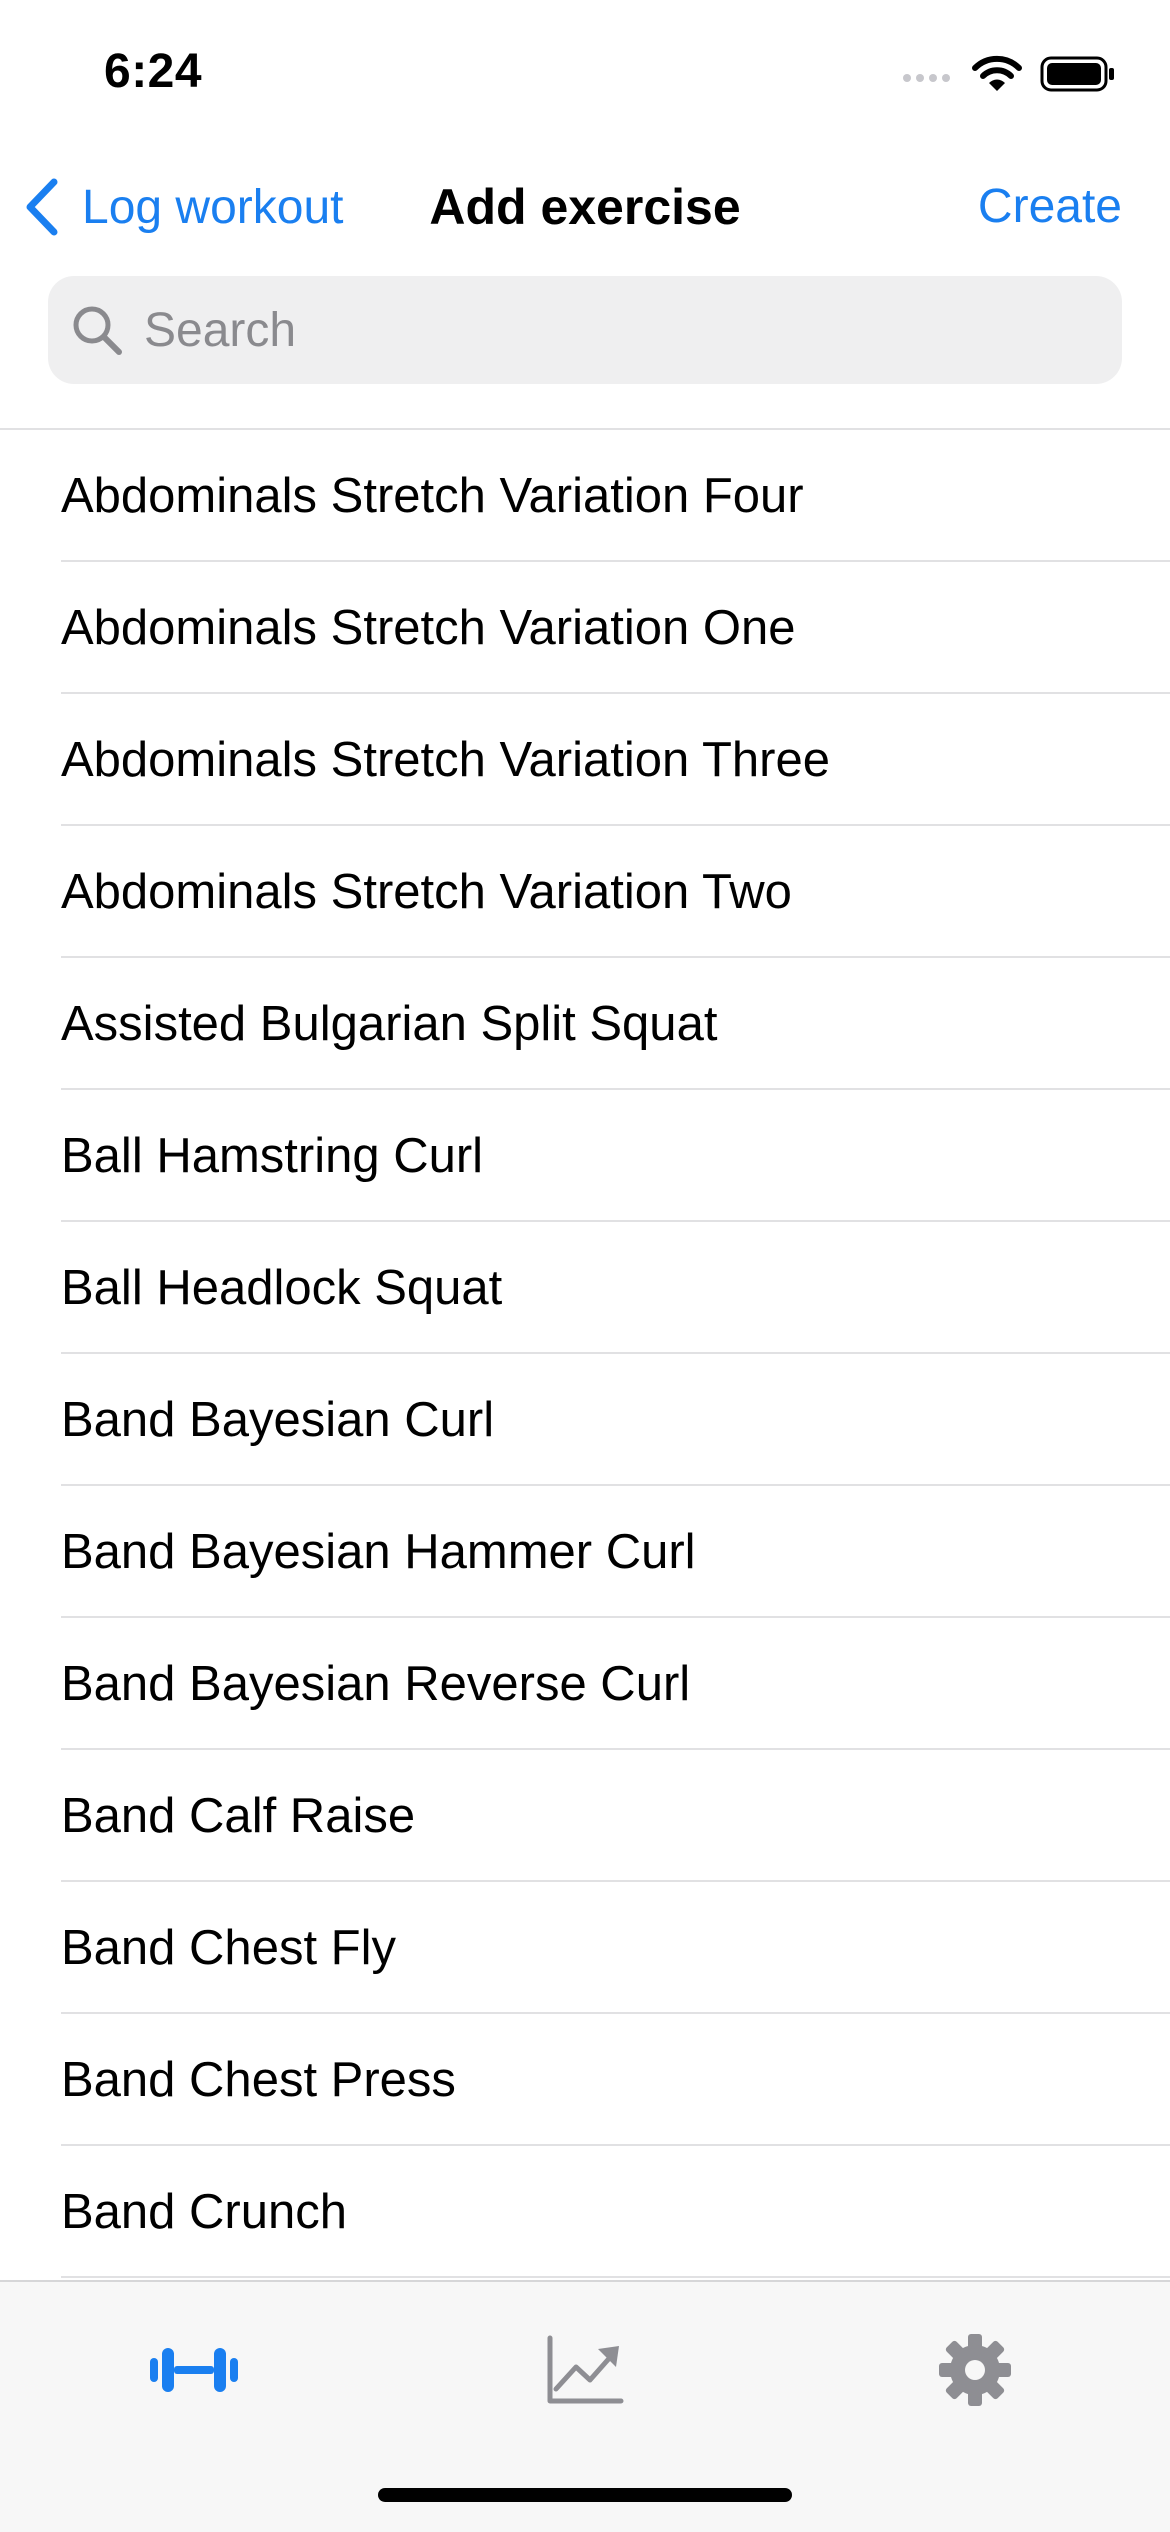  I want to click on list-item: Ball Headlock Squat, so click(585, 1288).